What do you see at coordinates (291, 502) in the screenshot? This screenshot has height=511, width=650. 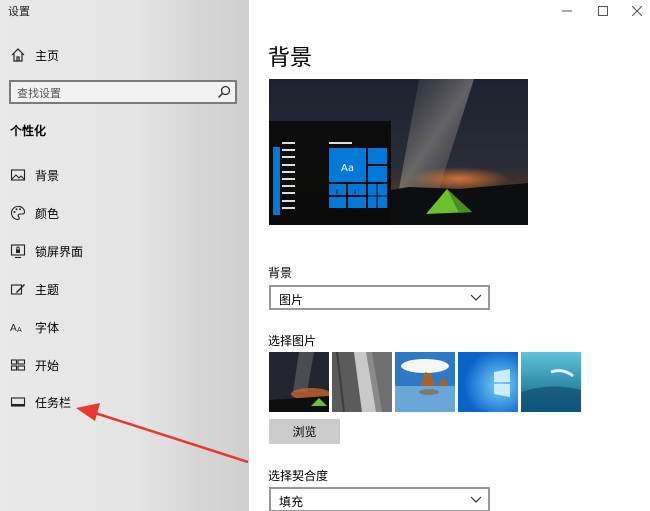 I see `fit-dropdown-value: 填充` at bounding box center [291, 502].